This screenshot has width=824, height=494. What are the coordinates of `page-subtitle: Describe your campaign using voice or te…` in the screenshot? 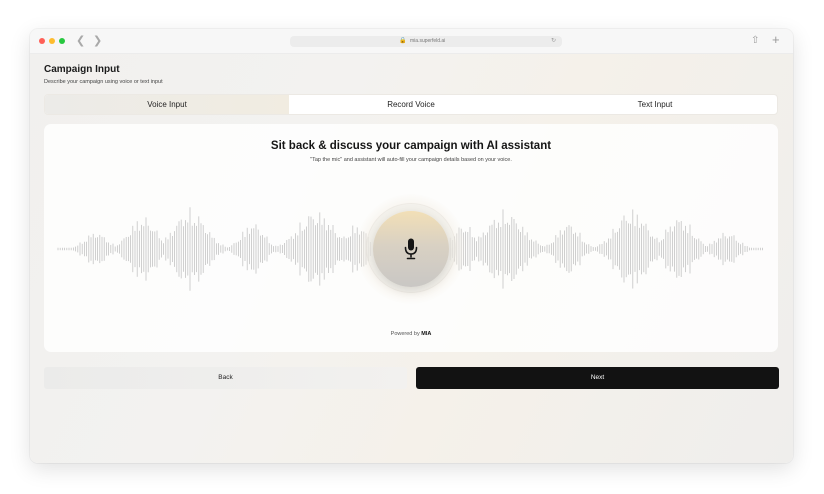 It's located at (103, 82).